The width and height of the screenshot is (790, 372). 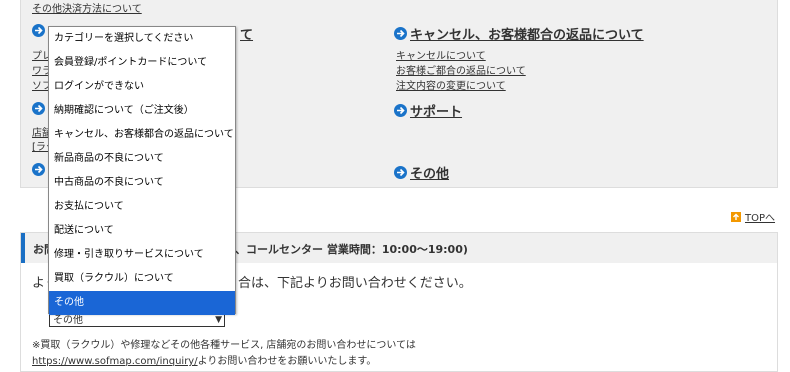 I want to click on left-section-3-header, so click(x=38, y=169).